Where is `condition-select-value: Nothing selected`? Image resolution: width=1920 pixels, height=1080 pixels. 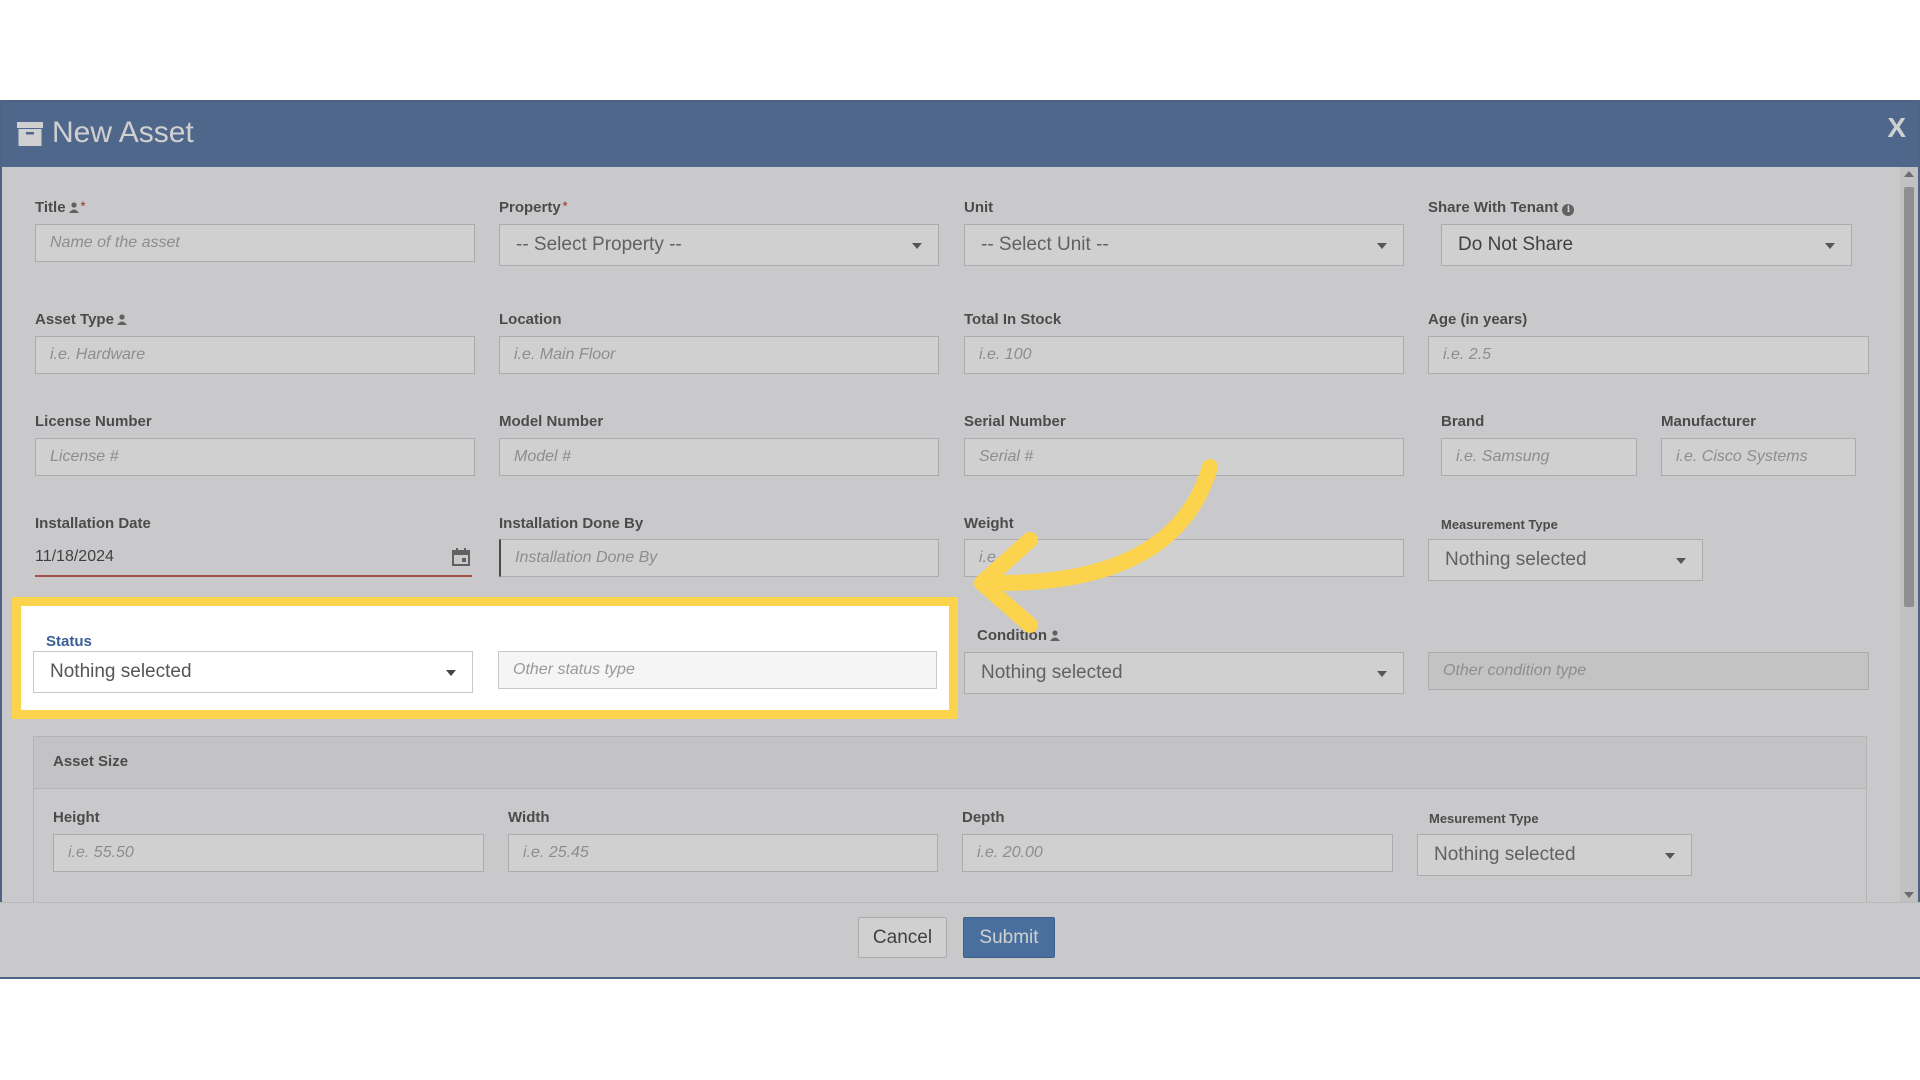 condition-select-value: Nothing selected is located at coordinates (1052, 672).